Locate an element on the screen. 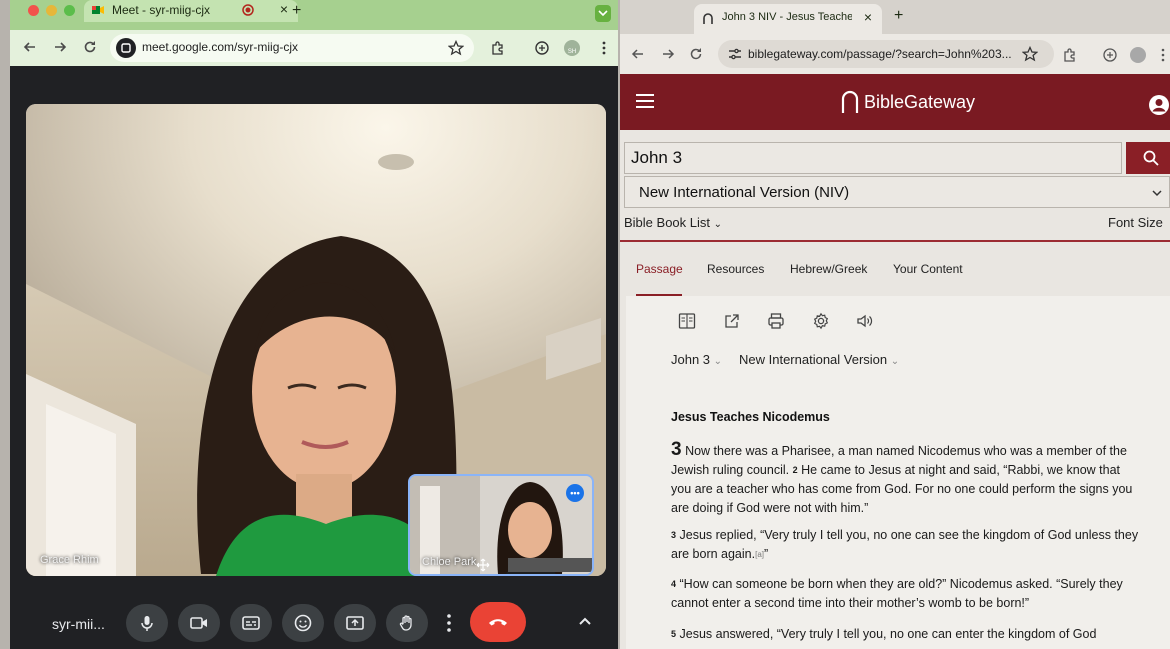  version-selector-label: New International Version is located at coordinates (813, 359).